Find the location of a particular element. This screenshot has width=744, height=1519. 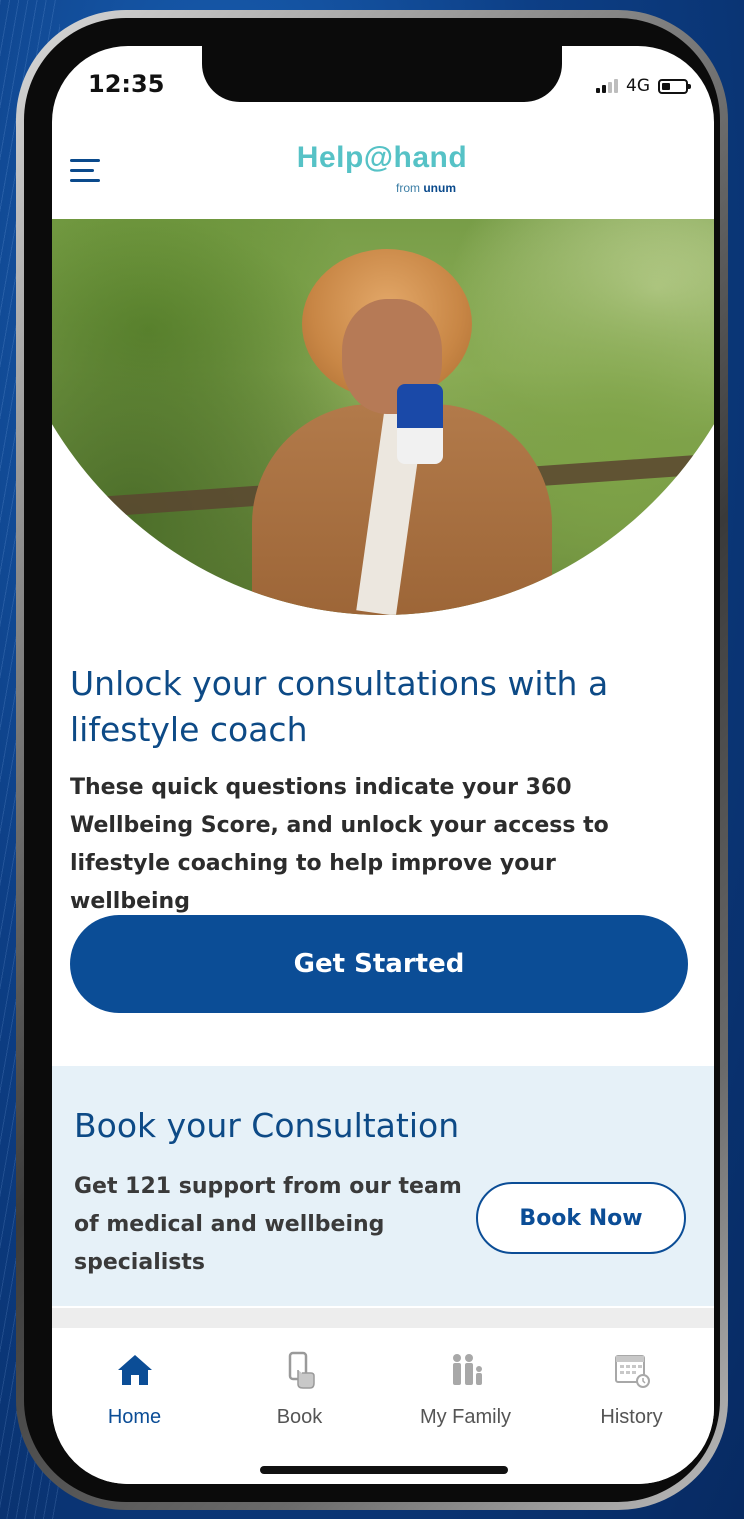

notch is located at coordinates (382, 74).